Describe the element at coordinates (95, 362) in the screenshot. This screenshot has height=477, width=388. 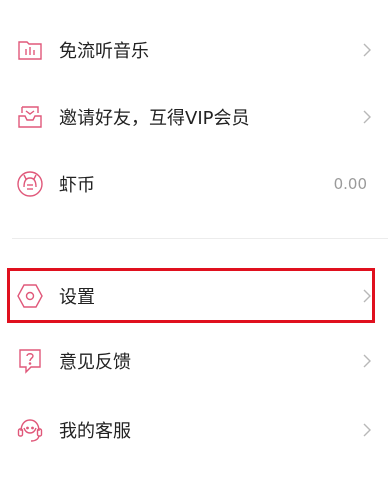
I see `menu-item-label: 意见反馈` at that location.